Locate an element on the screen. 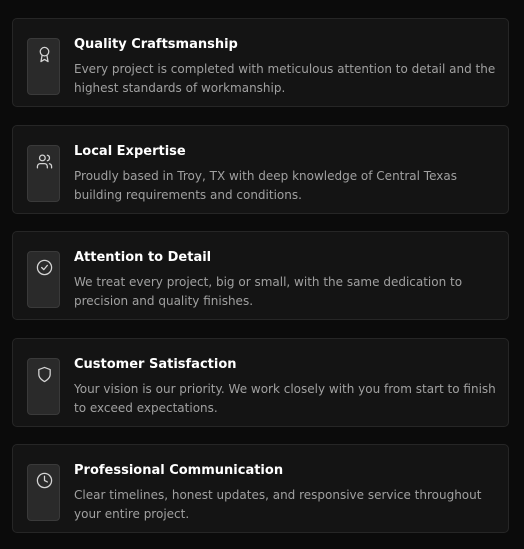  shield-icon is located at coordinates (44, 374).